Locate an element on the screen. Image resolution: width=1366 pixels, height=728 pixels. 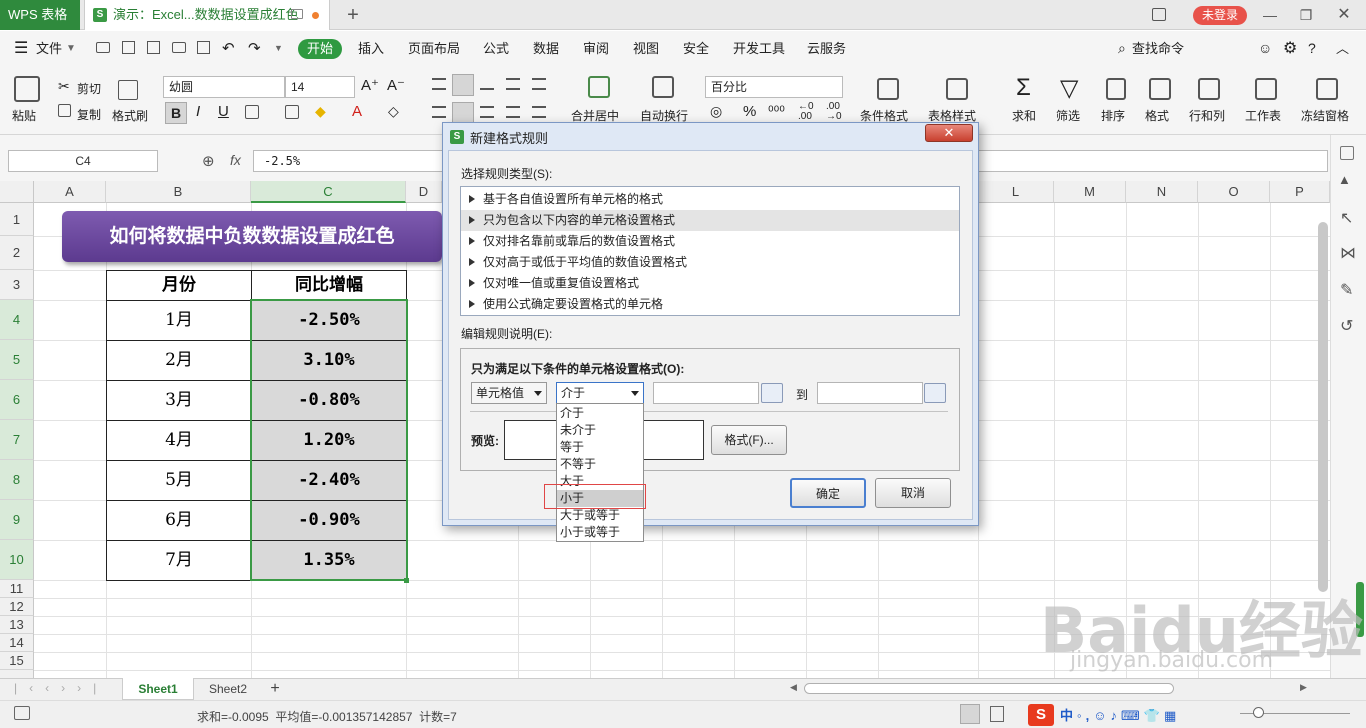
menu-data: 数据 is located at coordinates (546, 48).